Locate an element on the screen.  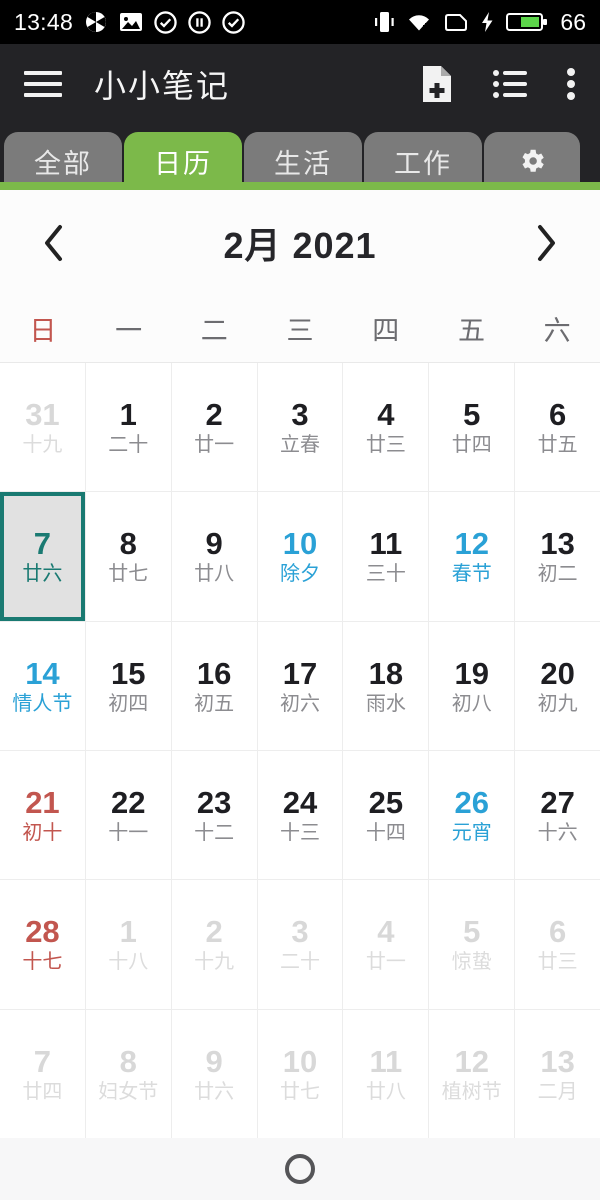
day-lunar-label: 惊蛰 is located at coordinates (471, 962).